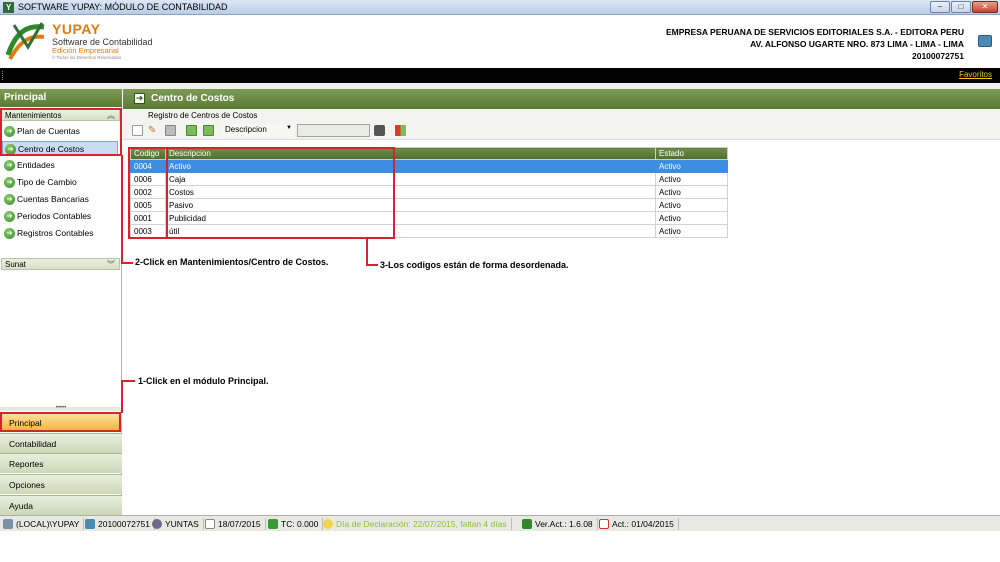 Image resolution: width=1000 pixels, height=562 pixels. What do you see at coordinates (61, 132) in the screenshot?
I see `annotation-box-mantenimientos` at bounding box center [61, 132].